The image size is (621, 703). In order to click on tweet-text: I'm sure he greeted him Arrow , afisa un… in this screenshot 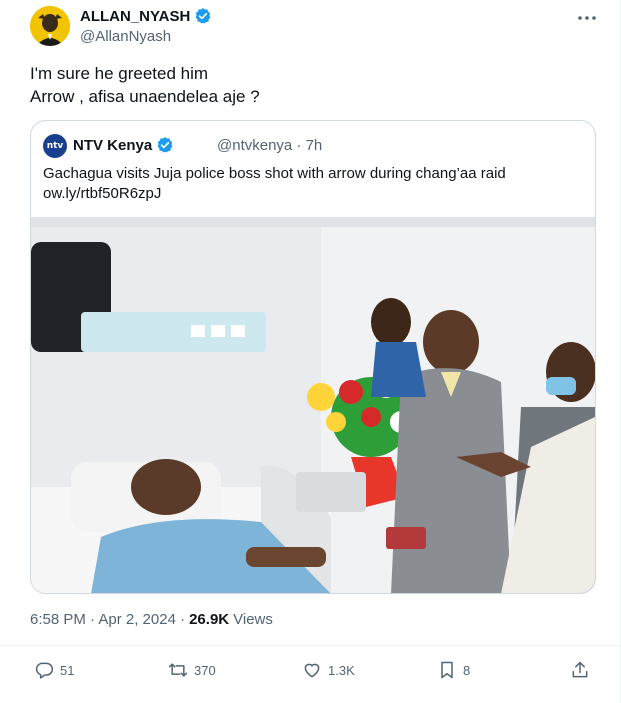, I will do `click(145, 85)`.